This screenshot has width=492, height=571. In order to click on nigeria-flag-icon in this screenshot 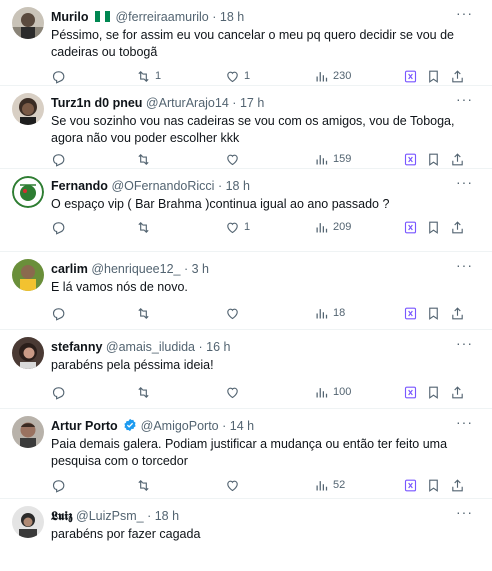, I will do `click(102, 16)`.